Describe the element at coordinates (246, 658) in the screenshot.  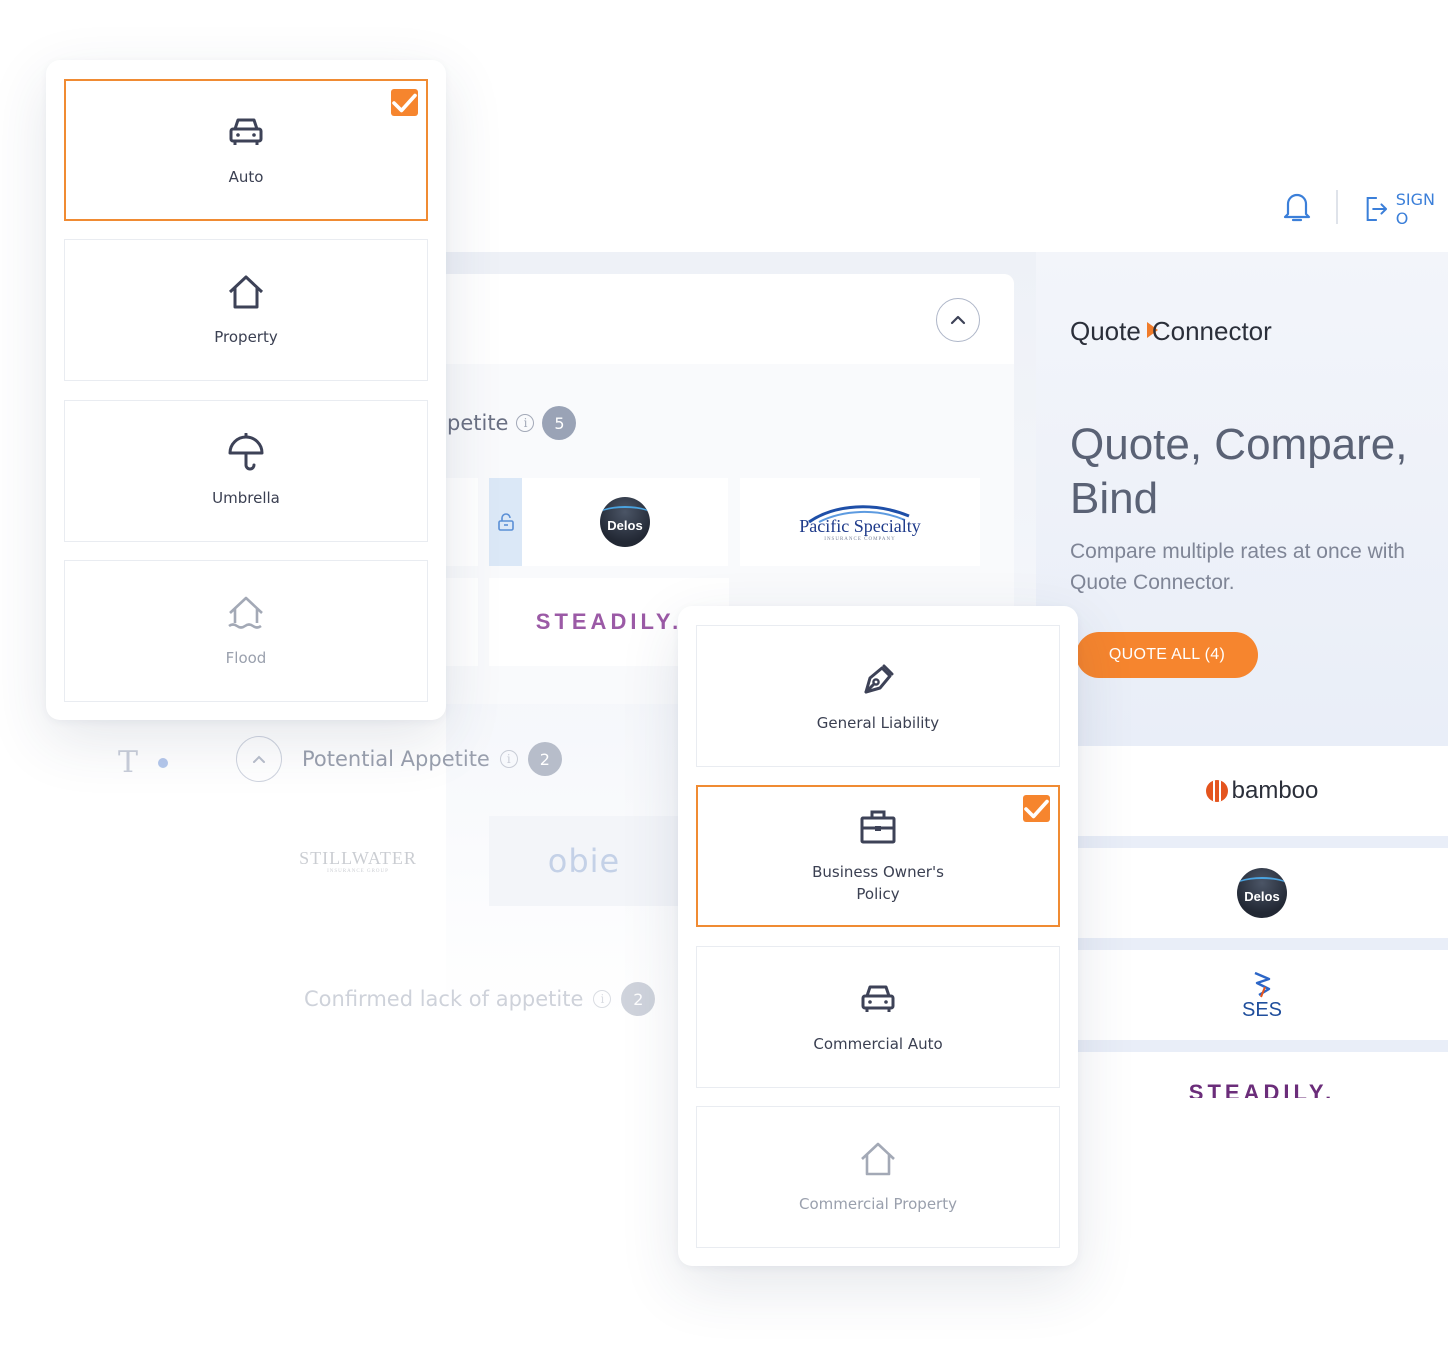
I see `tile-flood-label: Flood` at that location.